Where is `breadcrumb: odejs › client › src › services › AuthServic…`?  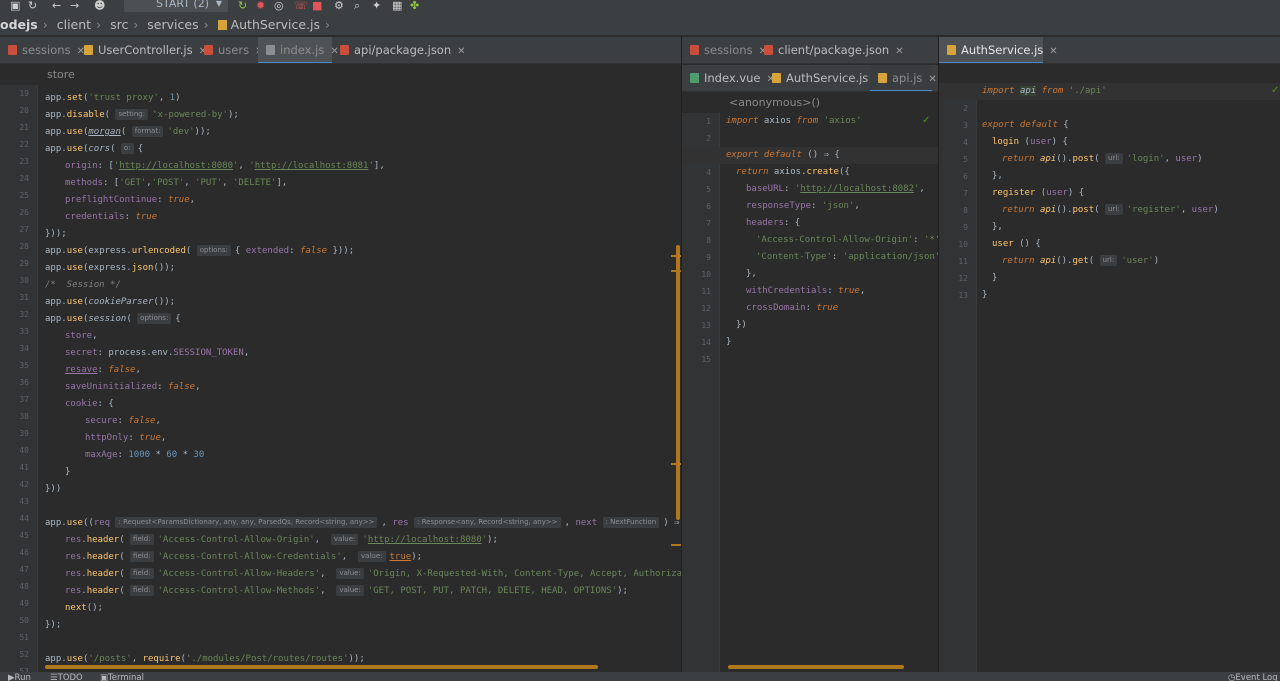 breadcrumb: odejs › client › src › services › AuthServic… is located at coordinates (640, 25).